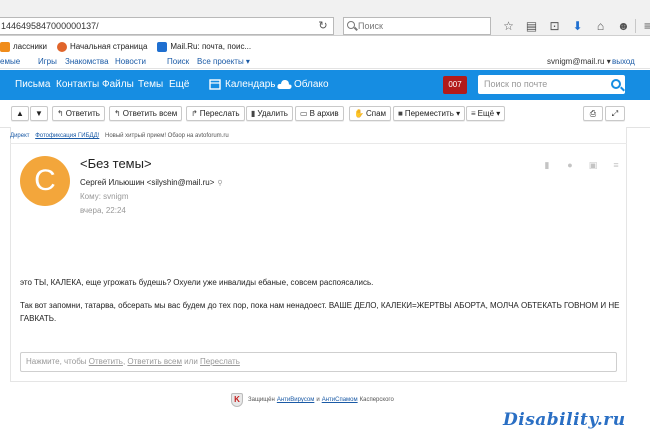 Image resolution: width=650 pixels, height=438 pixels. Describe the element at coordinates (551, 84) in the screenshot. I see `mail-search-input: Поиск по почте` at that location.